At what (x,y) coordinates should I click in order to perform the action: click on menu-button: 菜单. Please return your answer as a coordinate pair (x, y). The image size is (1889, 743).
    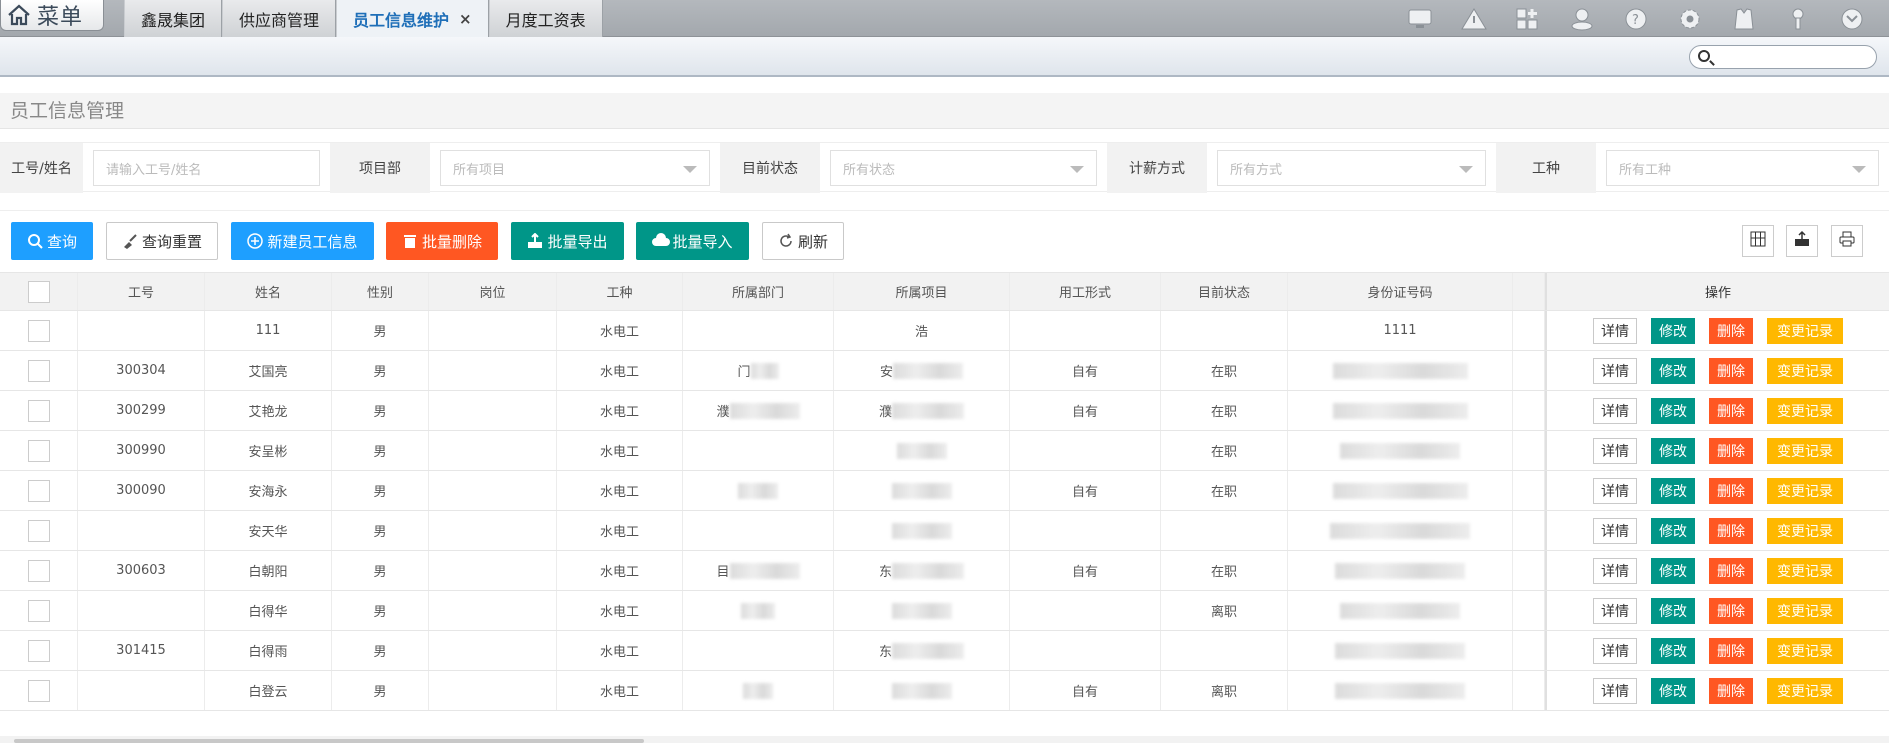
    Looking at the image, I should click on (52, 15).